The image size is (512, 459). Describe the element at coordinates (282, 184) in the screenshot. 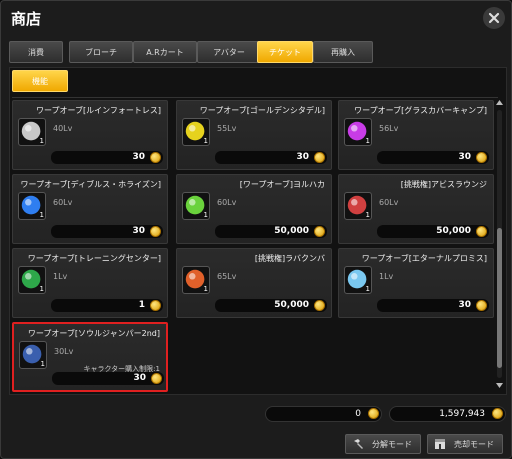

I see `item-name: [ワープオーブ]ヨルハカ` at that location.